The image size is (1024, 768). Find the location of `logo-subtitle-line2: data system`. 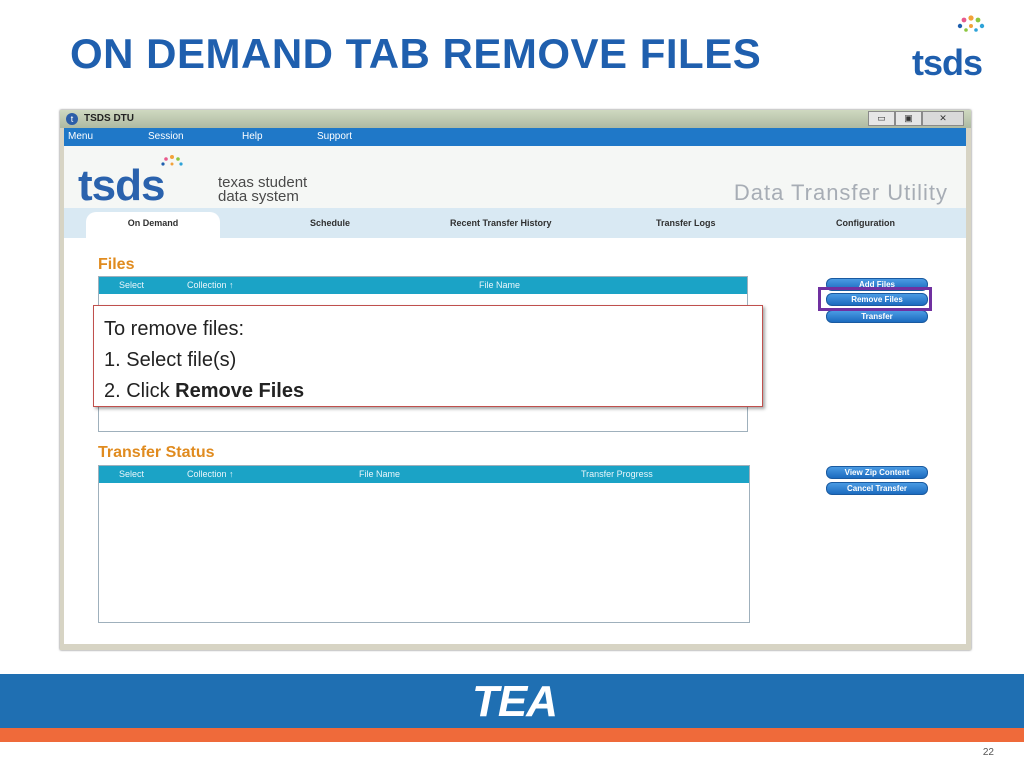

logo-subtitle-line2: data system is located at coordinates (258, 196).